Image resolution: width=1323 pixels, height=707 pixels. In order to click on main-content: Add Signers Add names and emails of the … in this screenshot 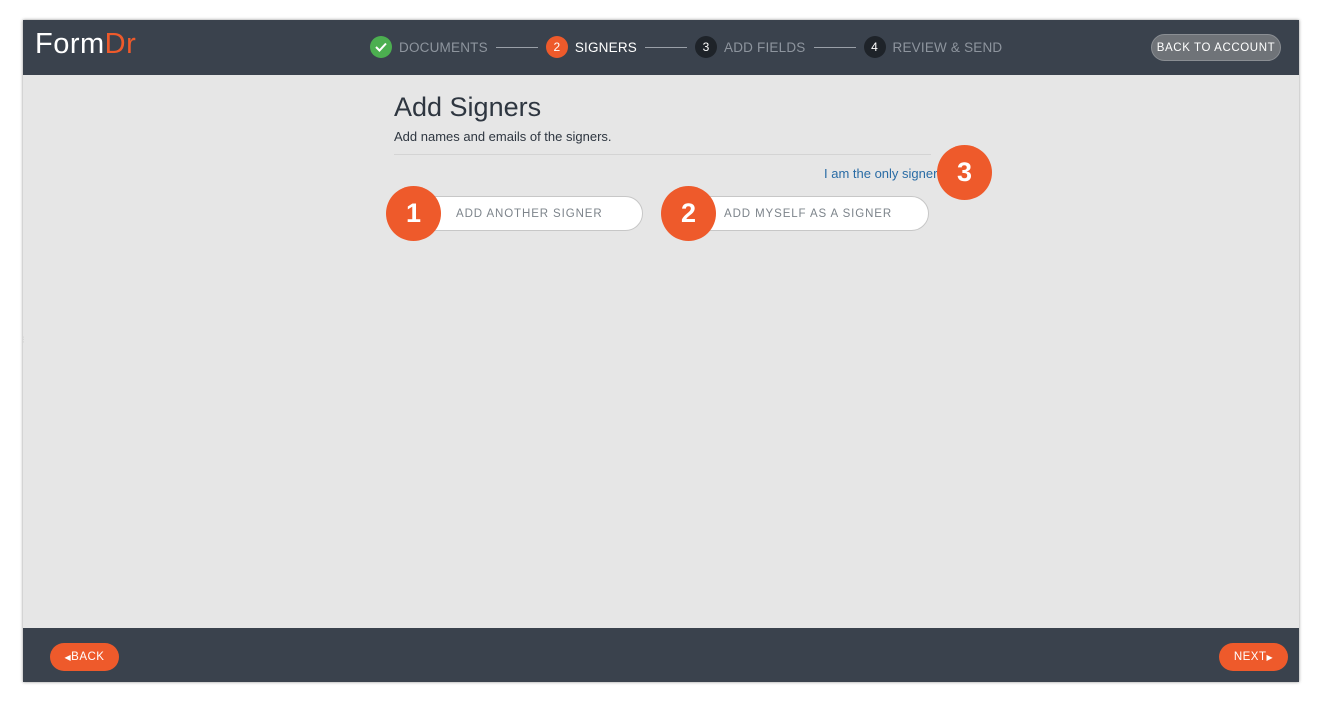, I will do `click(674, 123)`.